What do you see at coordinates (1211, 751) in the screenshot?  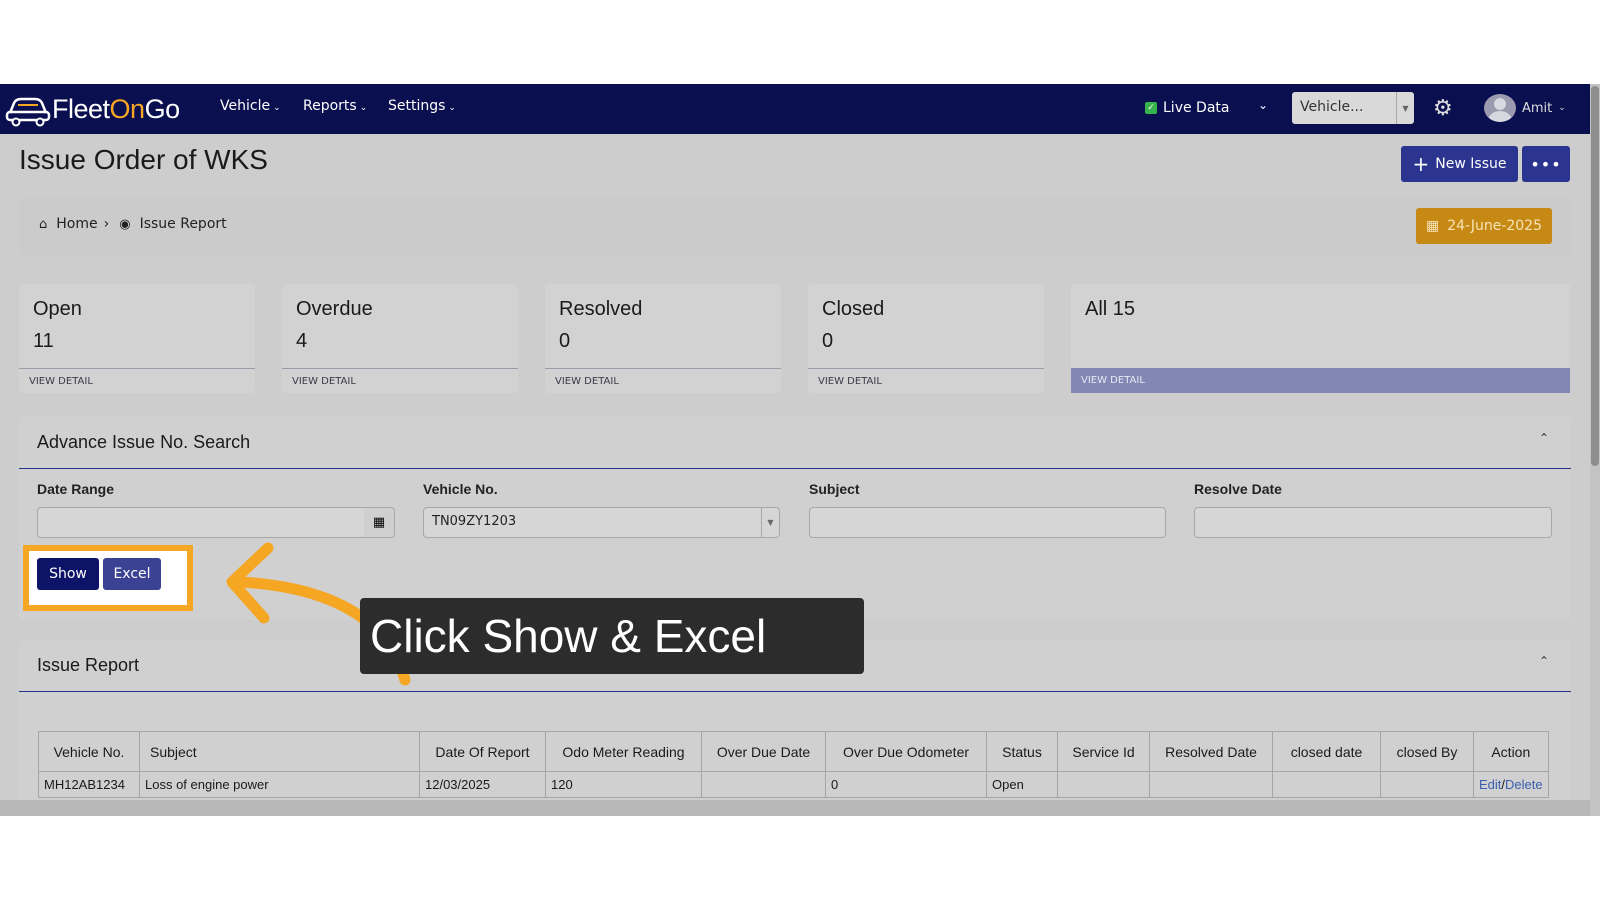 I see `column-header: Resolved Date` at bounding box center [1211, 751].